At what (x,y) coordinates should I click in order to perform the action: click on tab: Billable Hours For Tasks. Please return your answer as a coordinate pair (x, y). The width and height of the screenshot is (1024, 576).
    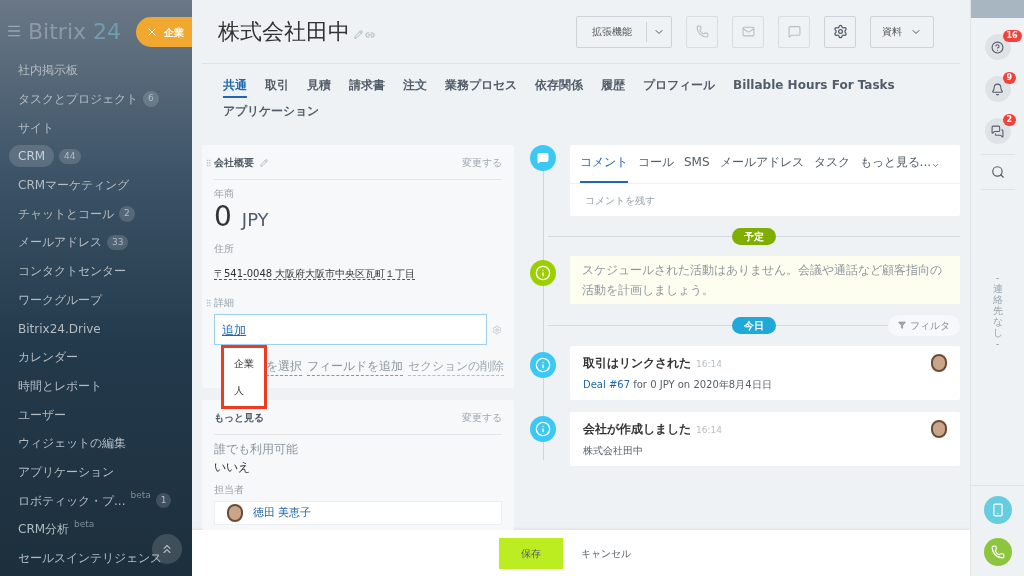
    Looking at the image, I should click on (814, 87).